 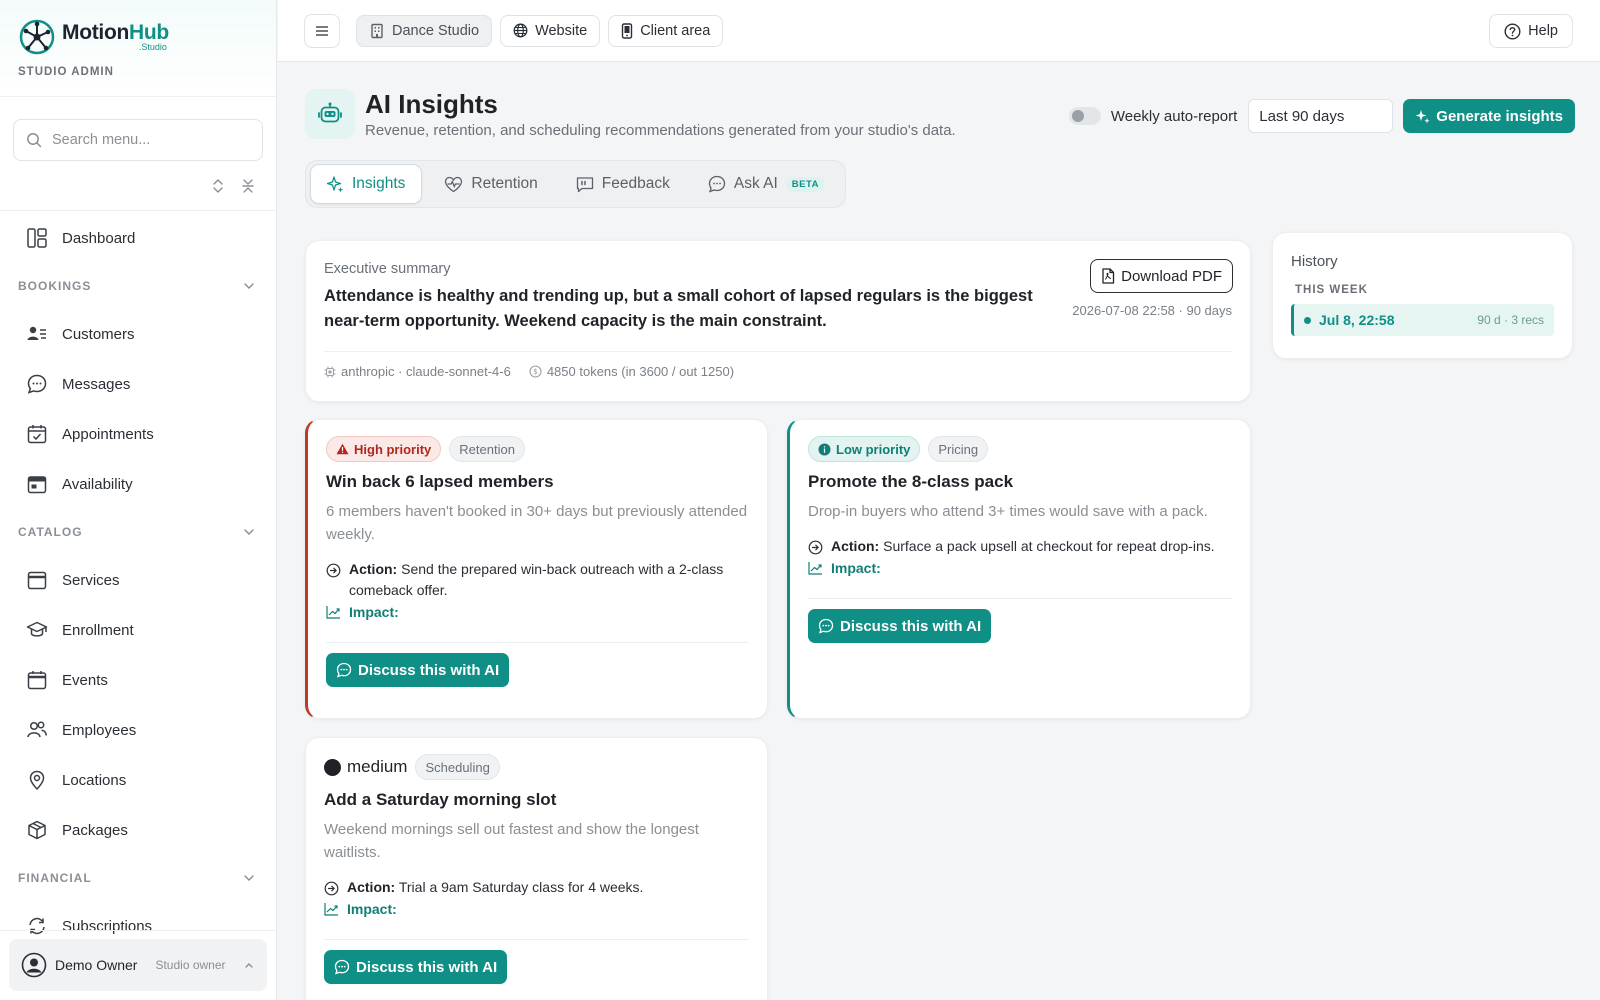 I want to click on sidebar-item-services: Services, so click(x=138, y=580).